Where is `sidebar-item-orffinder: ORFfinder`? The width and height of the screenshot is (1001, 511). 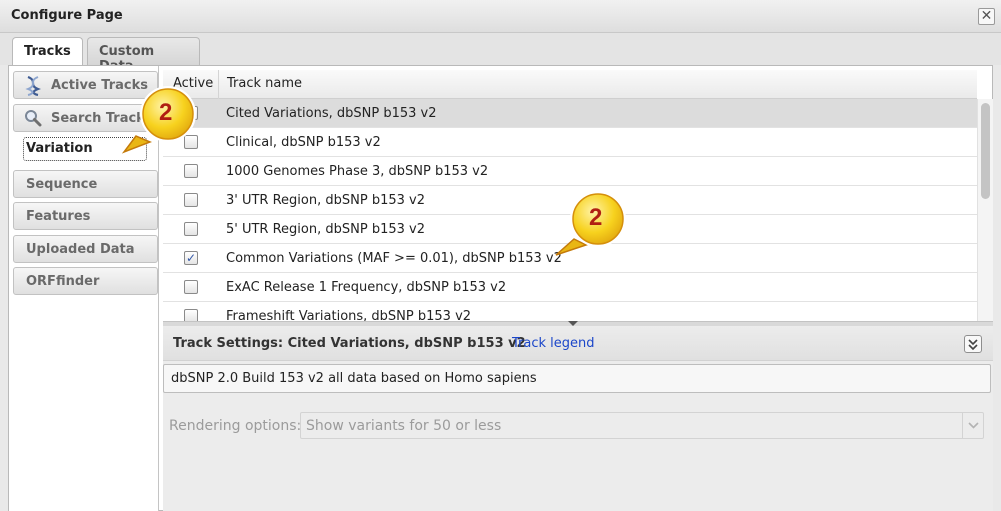 sidebar-item-orffinder: ORFfinder is located at coordinates (85, 281).